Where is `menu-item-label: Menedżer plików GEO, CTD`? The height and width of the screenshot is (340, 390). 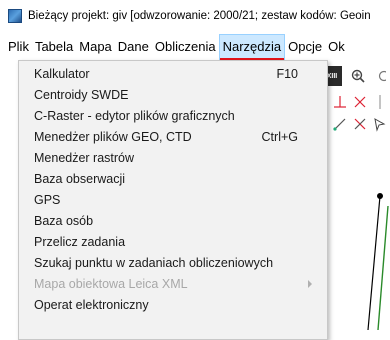
menu-item-label: Menedżer plików GEO, CTD is located at coordinates (113, 136).